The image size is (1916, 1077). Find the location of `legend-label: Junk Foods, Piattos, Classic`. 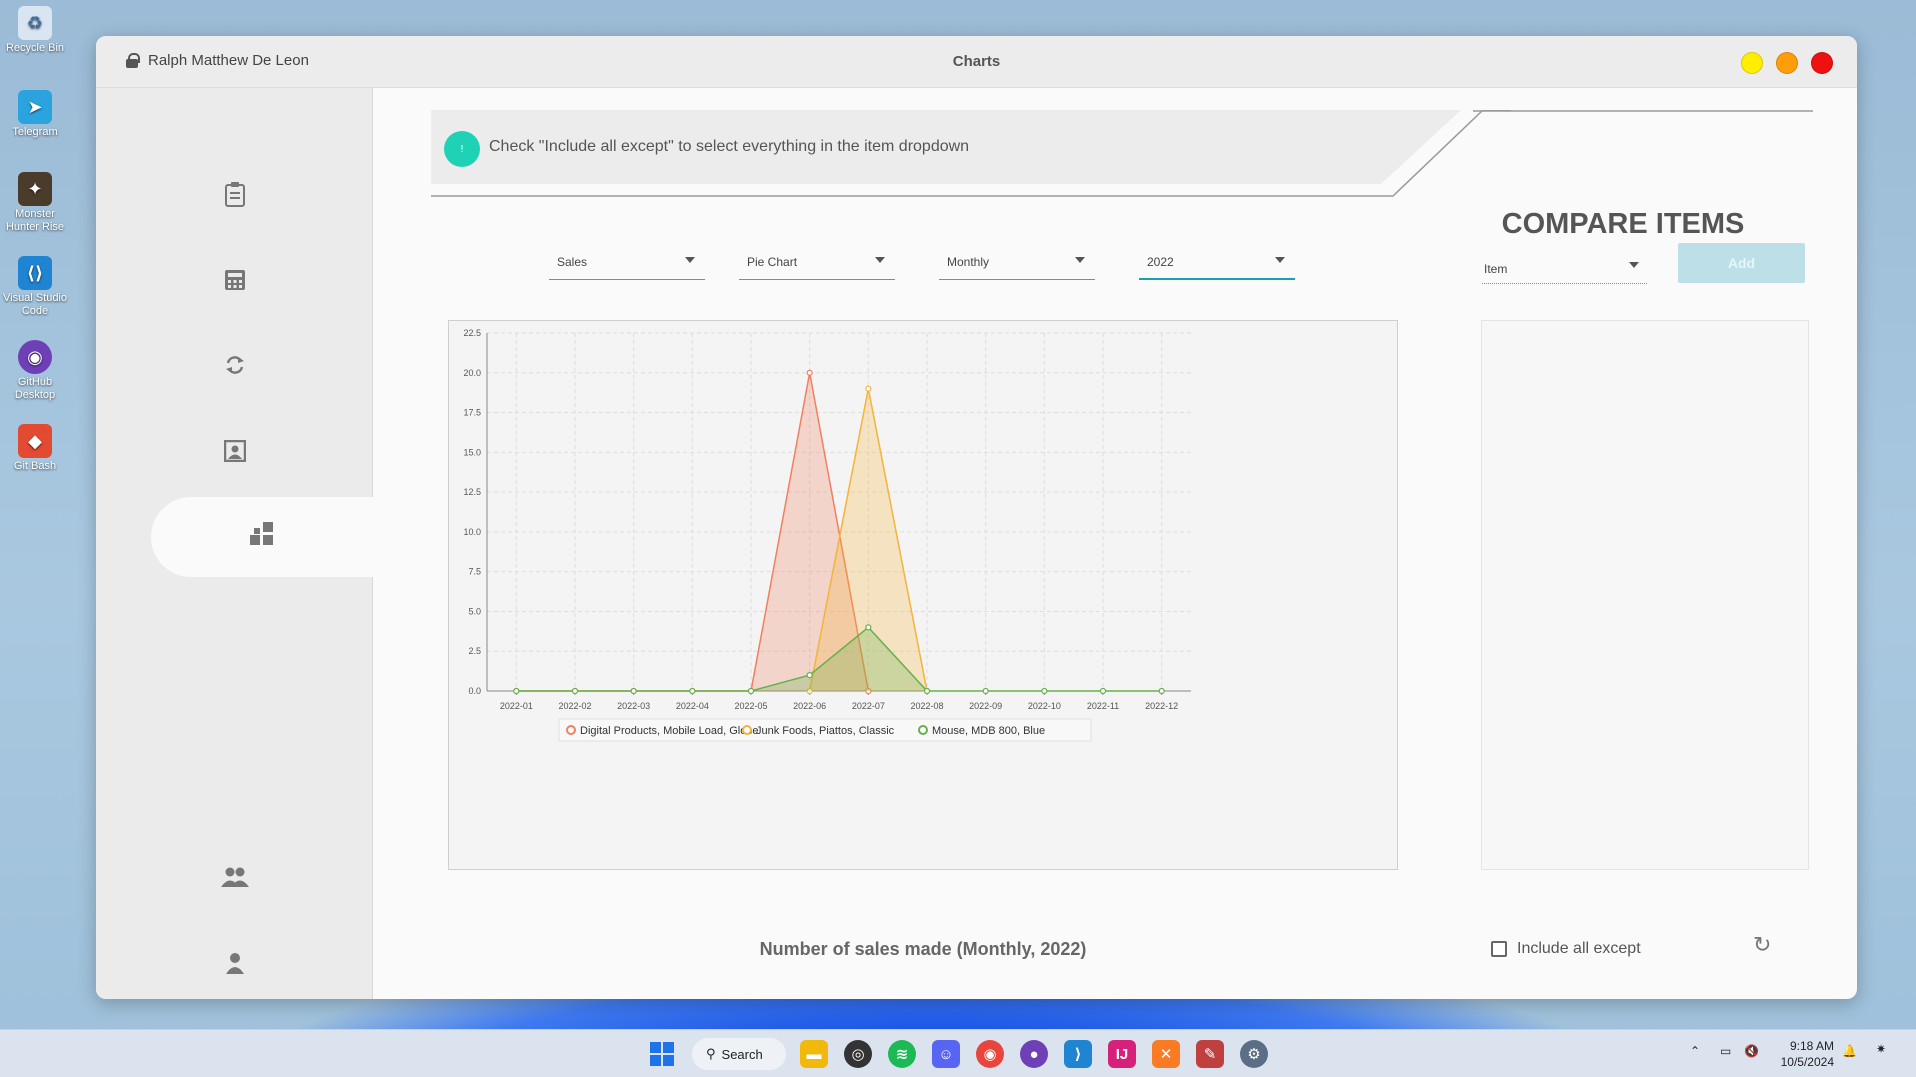

legend-label: Junk Foods, Piattos, Classic is located at coordinates (825, 731).